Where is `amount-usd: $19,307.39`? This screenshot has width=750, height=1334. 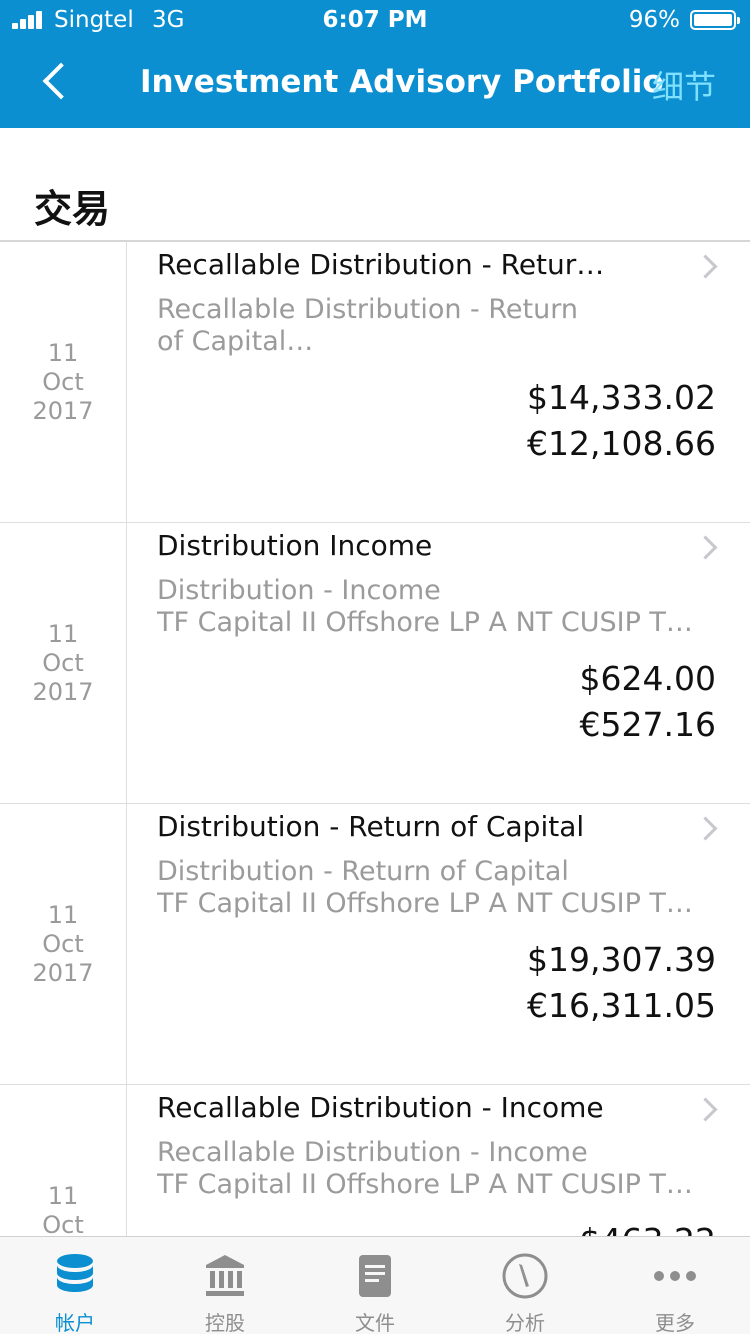
amount-usd: $19,307.39 is located at coordinates (621, 959).